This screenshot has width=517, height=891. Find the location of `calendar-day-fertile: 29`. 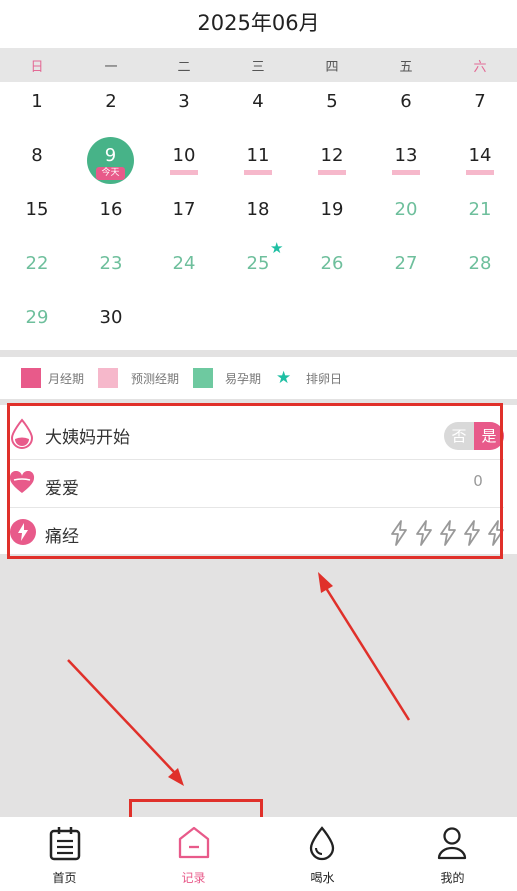

calendar-day-fertile: 29 is located at coordinates (37, 317).